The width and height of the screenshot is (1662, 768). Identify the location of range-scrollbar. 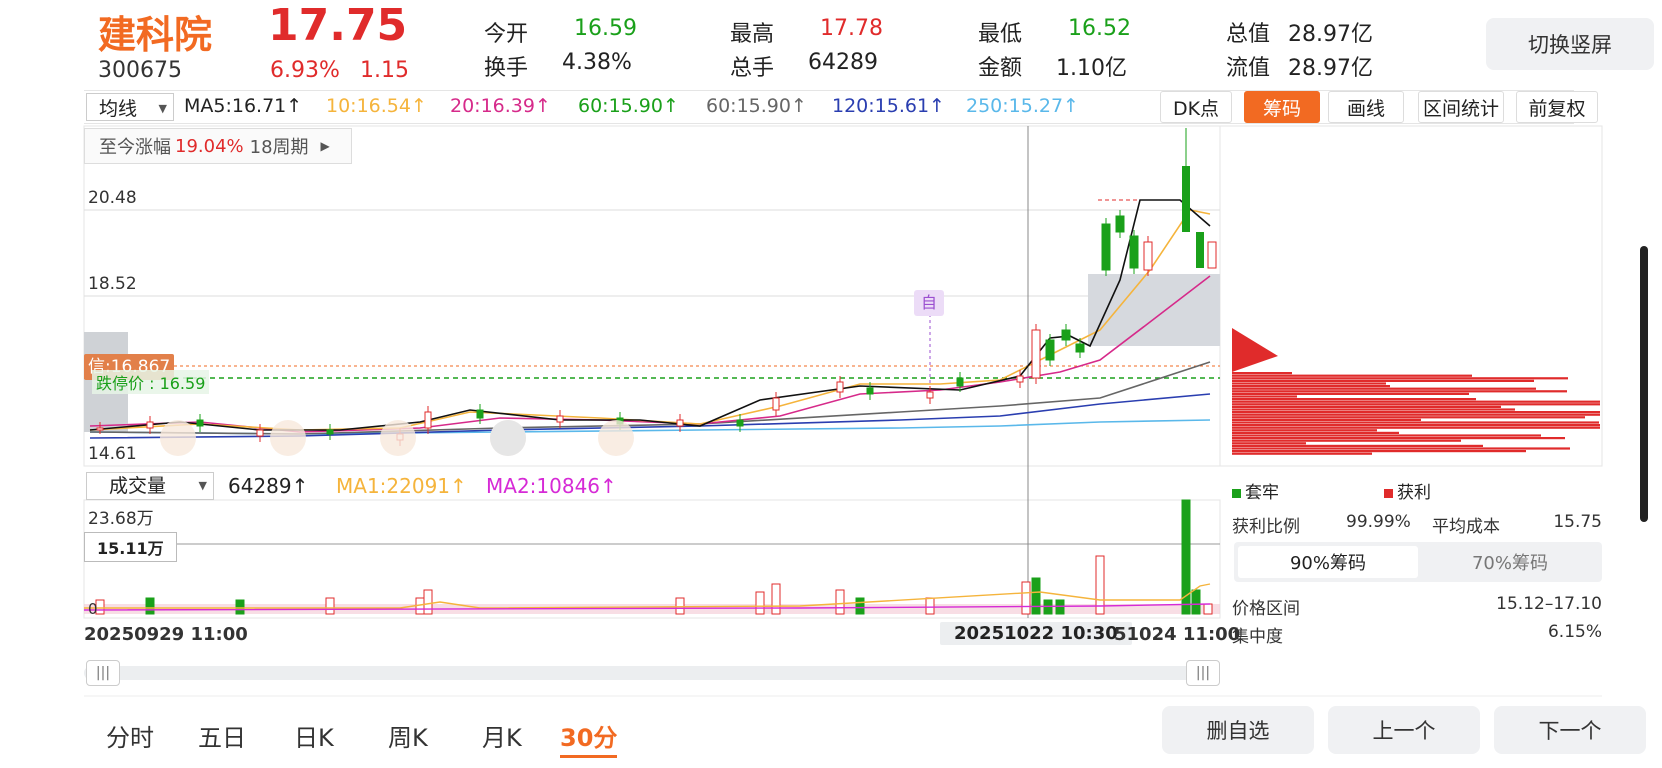
(652, 673).